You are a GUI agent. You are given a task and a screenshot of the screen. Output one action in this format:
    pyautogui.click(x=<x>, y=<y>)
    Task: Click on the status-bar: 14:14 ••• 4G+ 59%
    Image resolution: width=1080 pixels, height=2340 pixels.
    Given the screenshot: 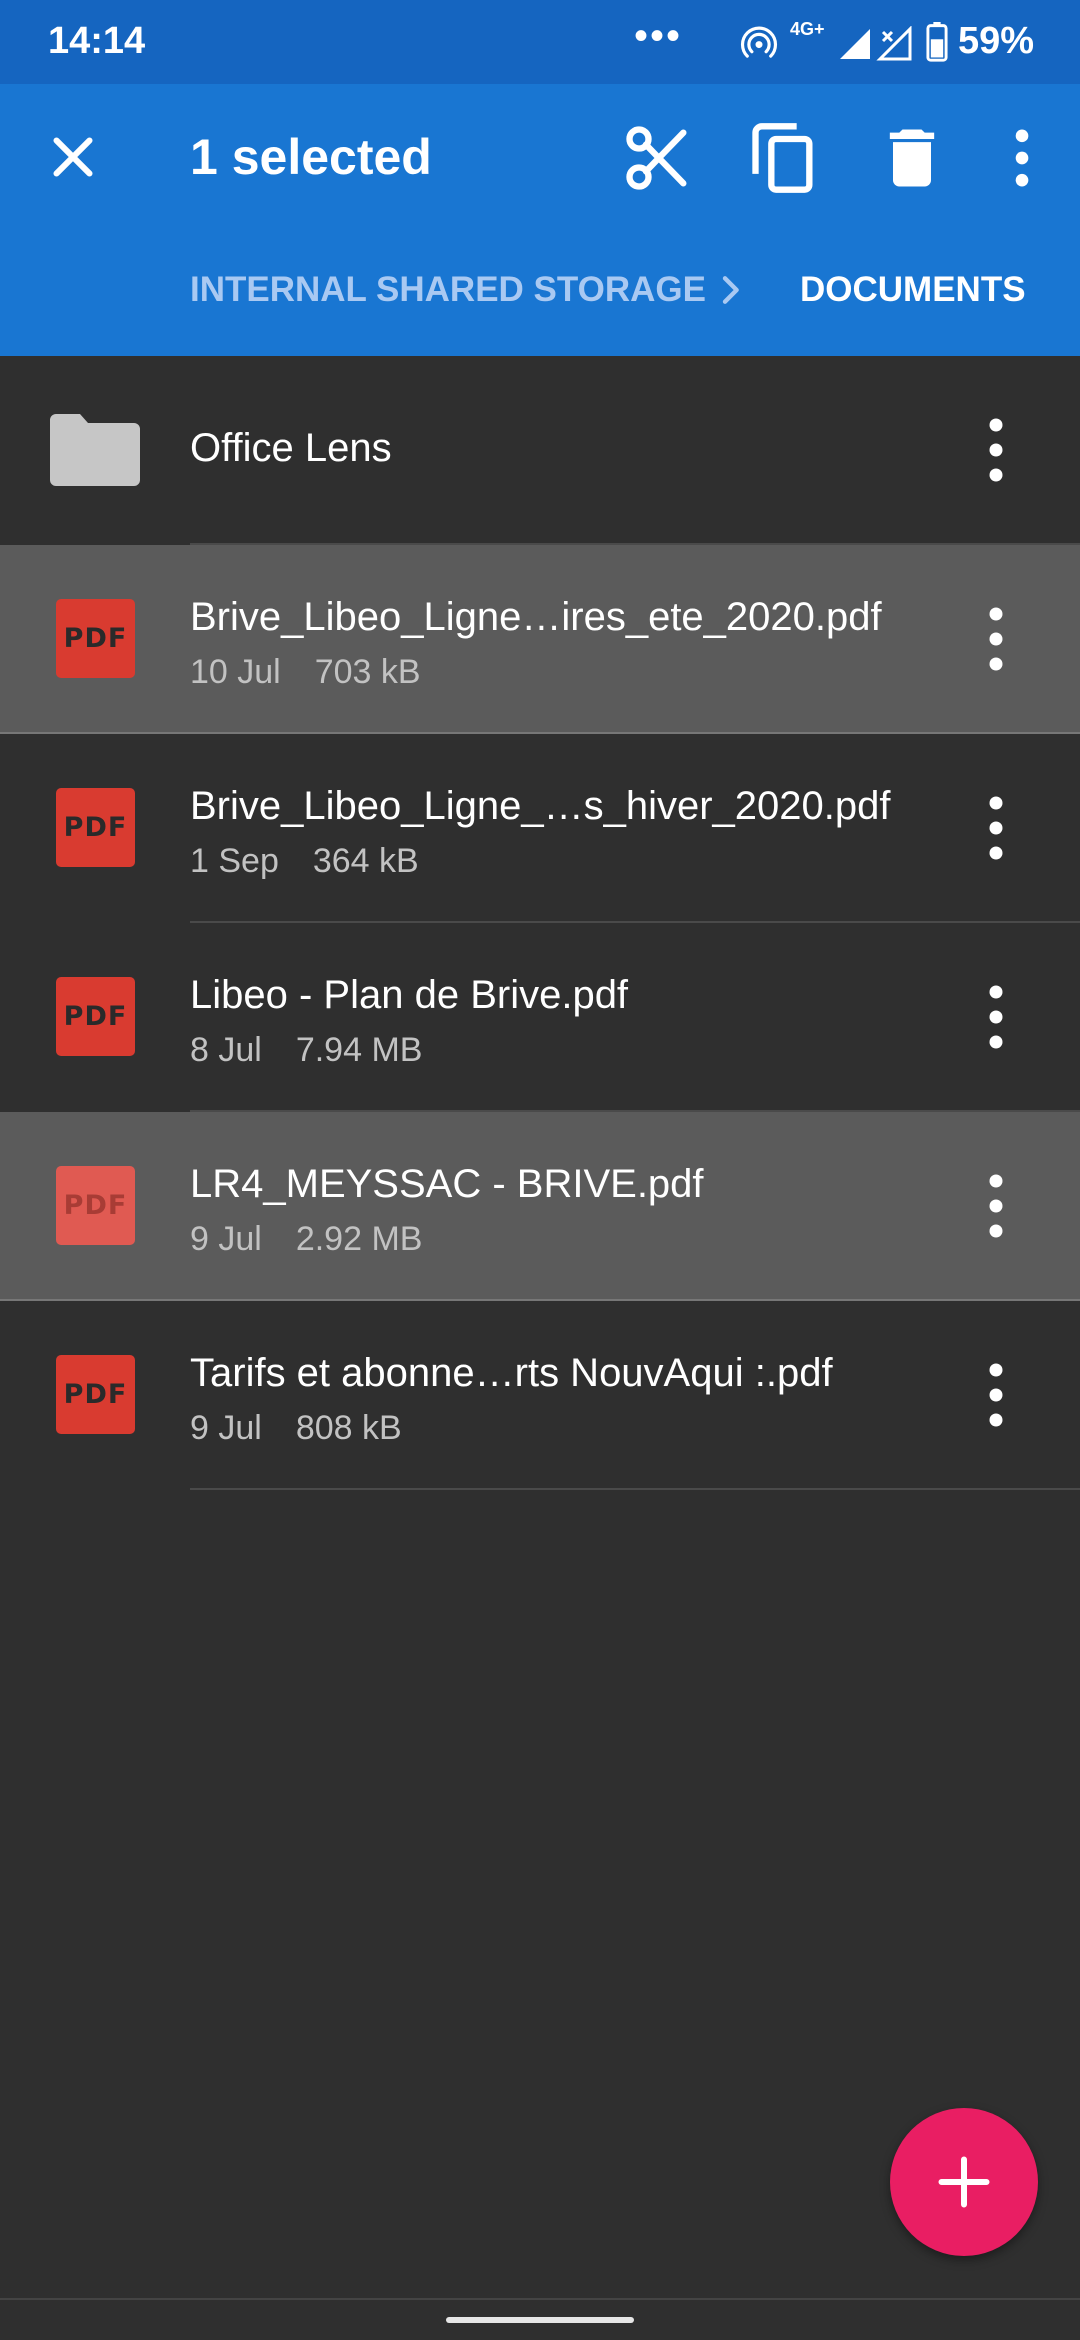 What is the action you would take?
    pyautogui.click(x=540, y=42)
    